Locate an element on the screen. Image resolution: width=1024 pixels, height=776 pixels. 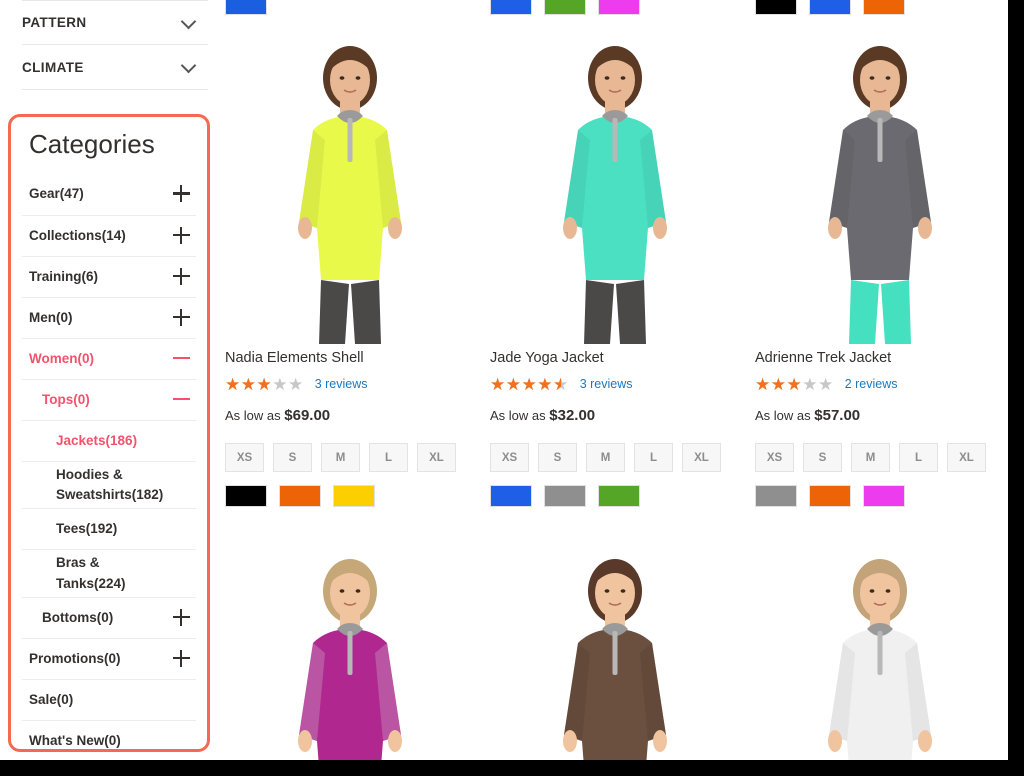
product-name-link: Nadia Elements Shell is located at coordinates (294, 358).